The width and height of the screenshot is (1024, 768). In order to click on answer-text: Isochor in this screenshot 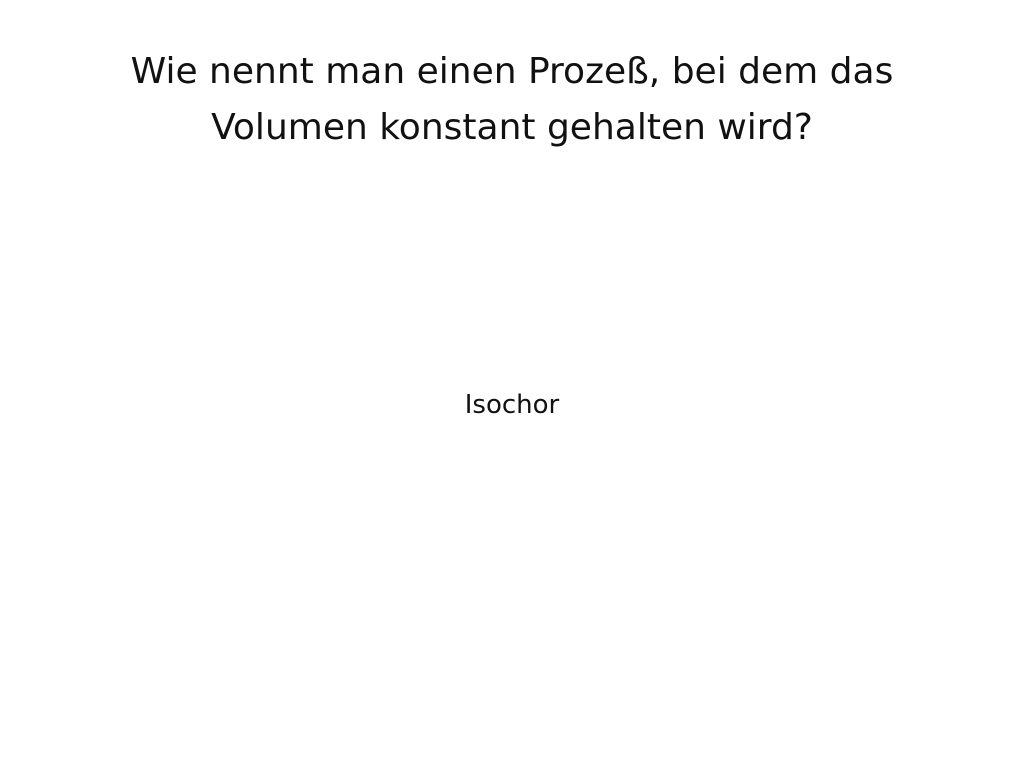, I will do `click(512, 405)`.